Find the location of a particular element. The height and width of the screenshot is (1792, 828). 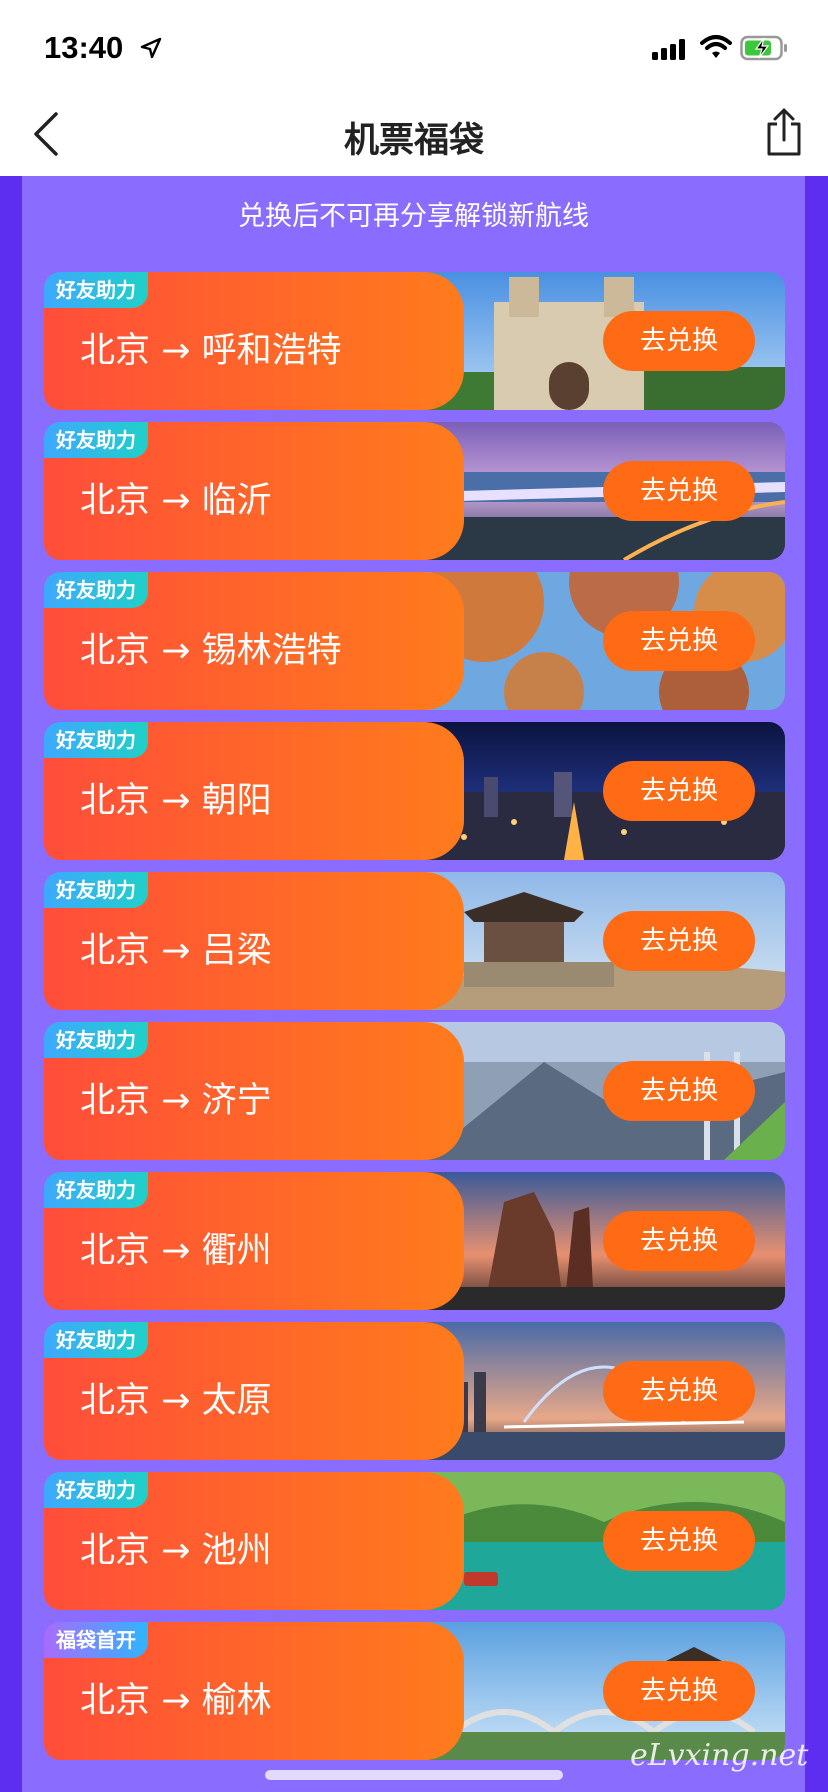

route-card: 好友助力 北京 → 朝阳 去兑换 is located at coordinates (414, 791).